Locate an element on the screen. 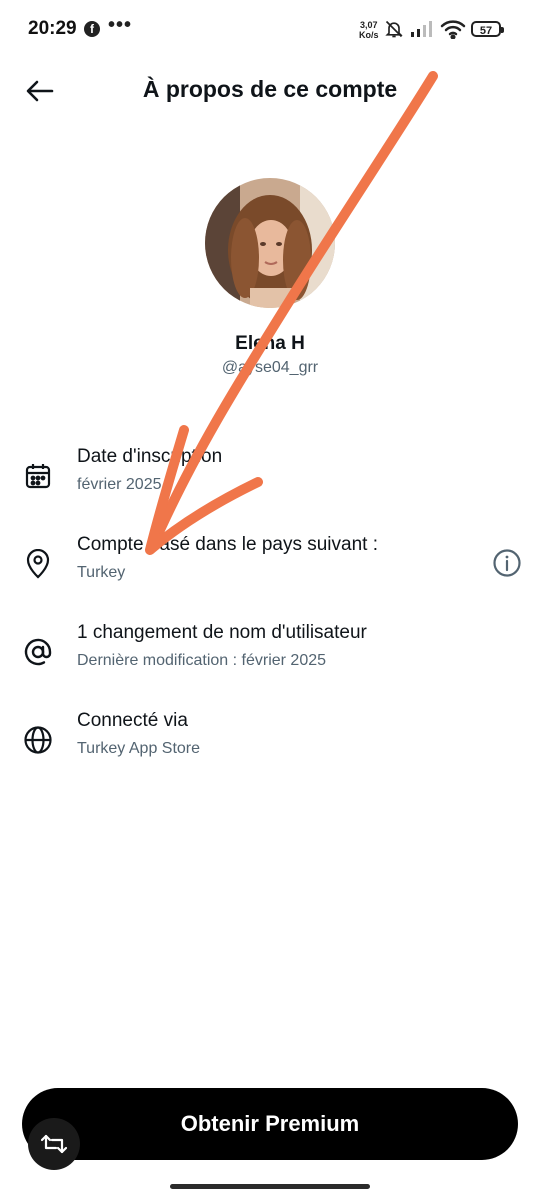  network-speed: 3,07 Ko/s is located at coordinates (369, 30).